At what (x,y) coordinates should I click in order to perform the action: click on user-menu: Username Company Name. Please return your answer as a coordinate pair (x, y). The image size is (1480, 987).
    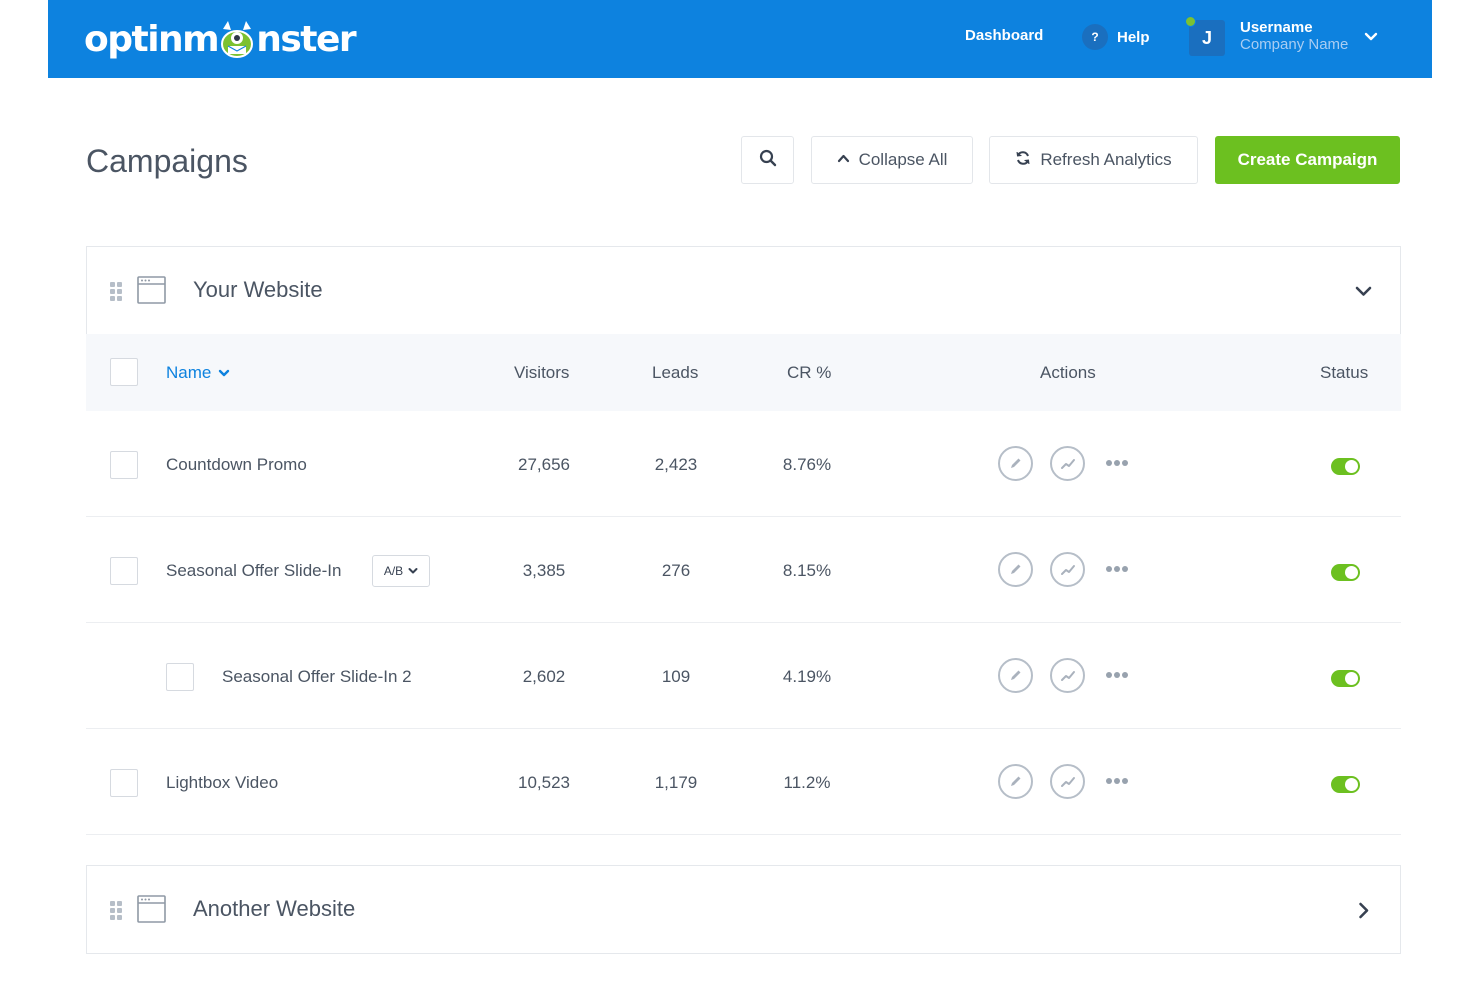
    Looking at the image, I should click on (1294, 36).